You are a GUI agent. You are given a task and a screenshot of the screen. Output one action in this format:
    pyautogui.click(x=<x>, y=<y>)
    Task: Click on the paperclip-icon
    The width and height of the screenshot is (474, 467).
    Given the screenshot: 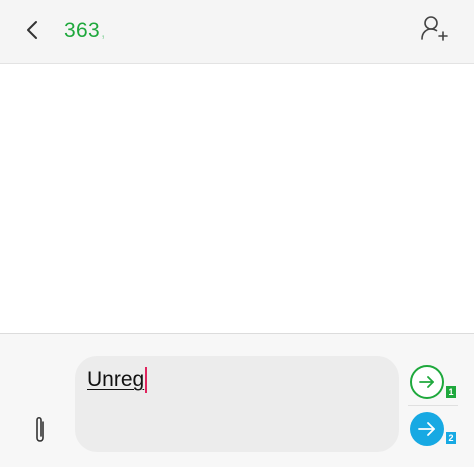 What is the action you would take?
    pyautogui.click(x=40, y=429)
    